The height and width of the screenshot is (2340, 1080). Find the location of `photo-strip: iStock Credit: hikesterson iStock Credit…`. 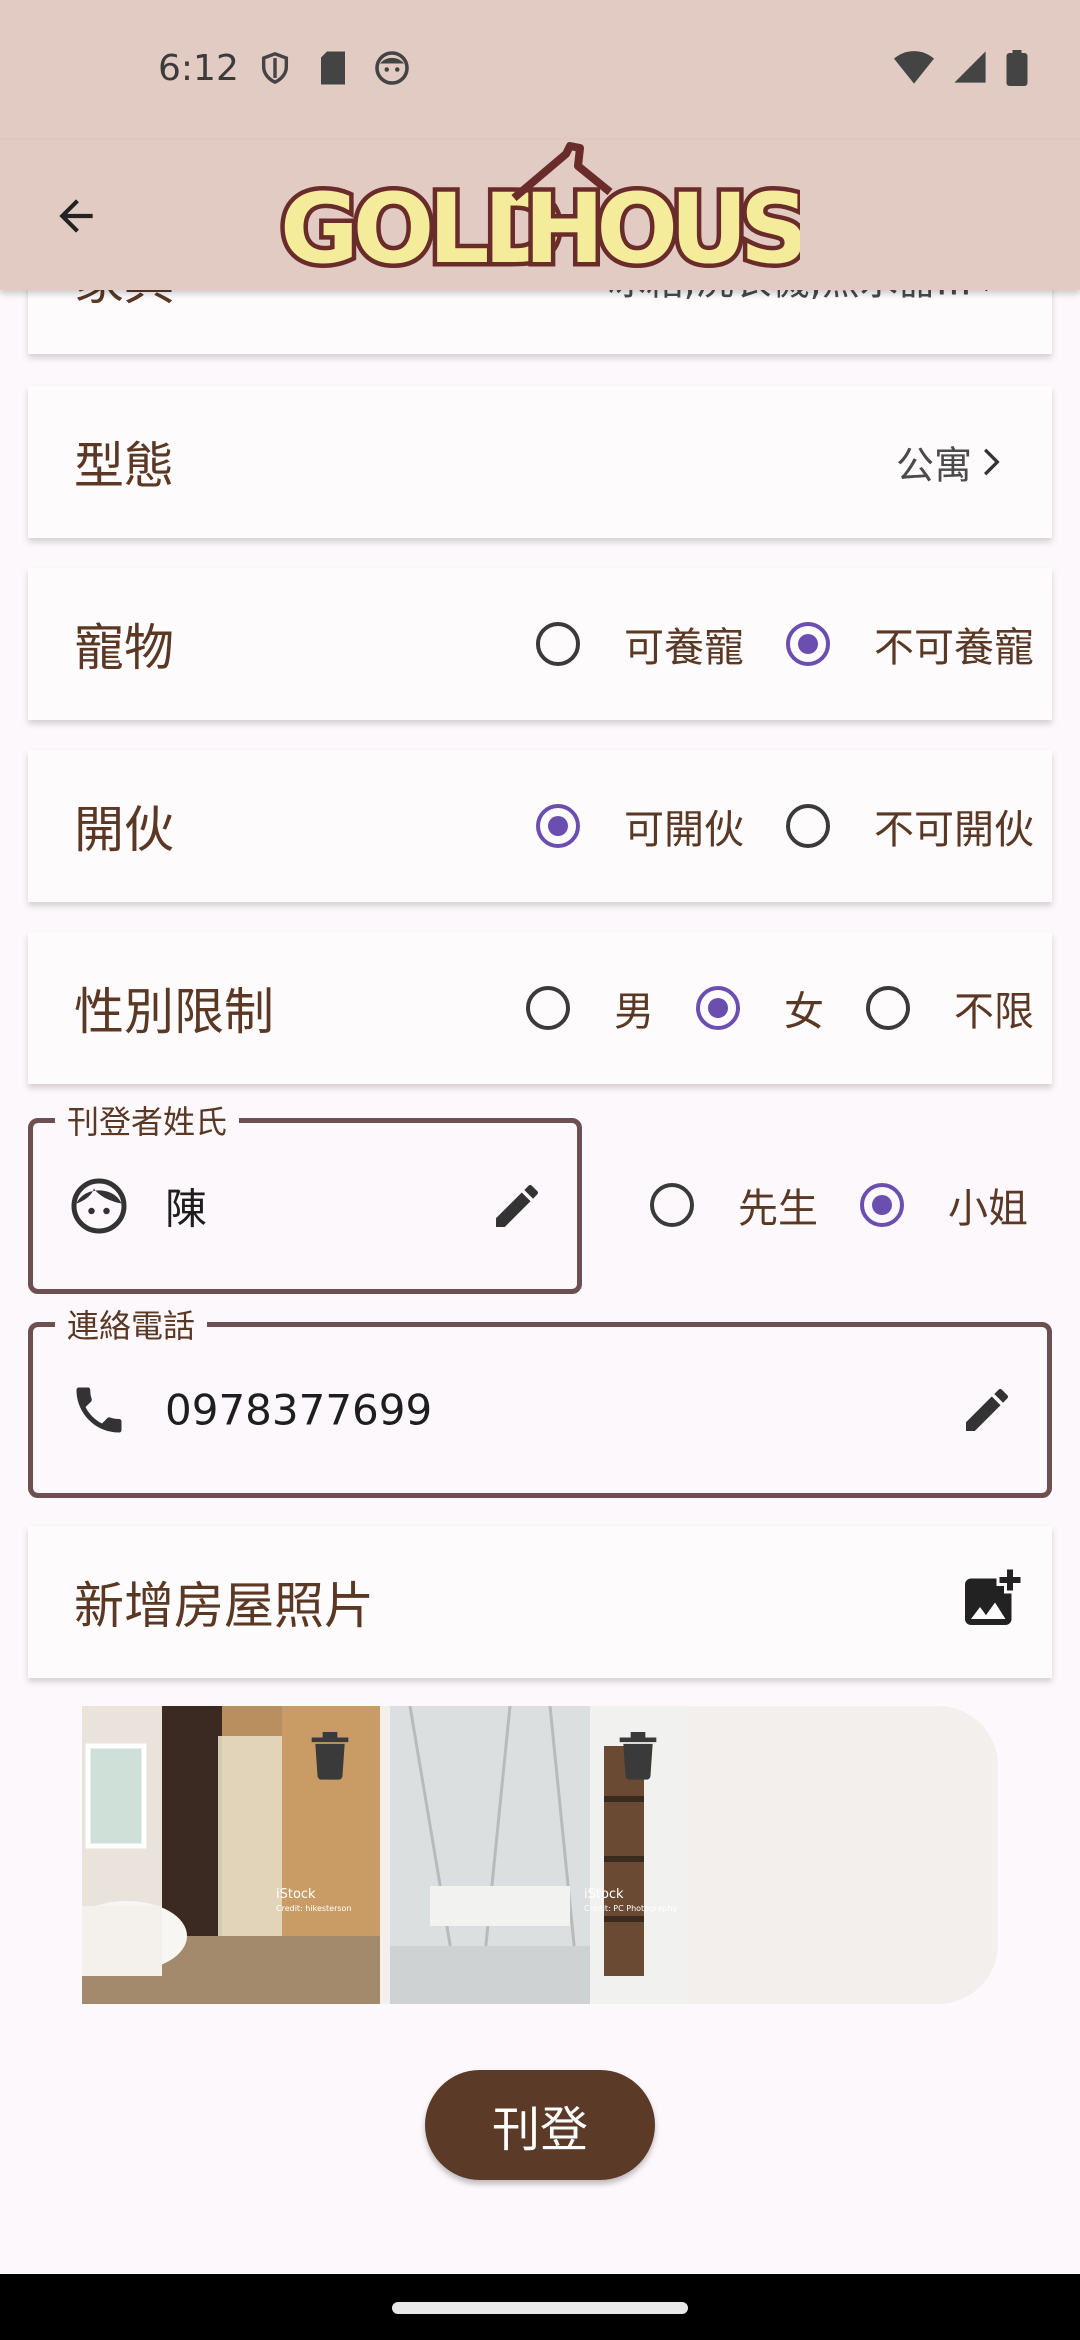

photo-strip: iStock Credit: hikesterson iStock Credit… is located at coordinates (540, 1855).